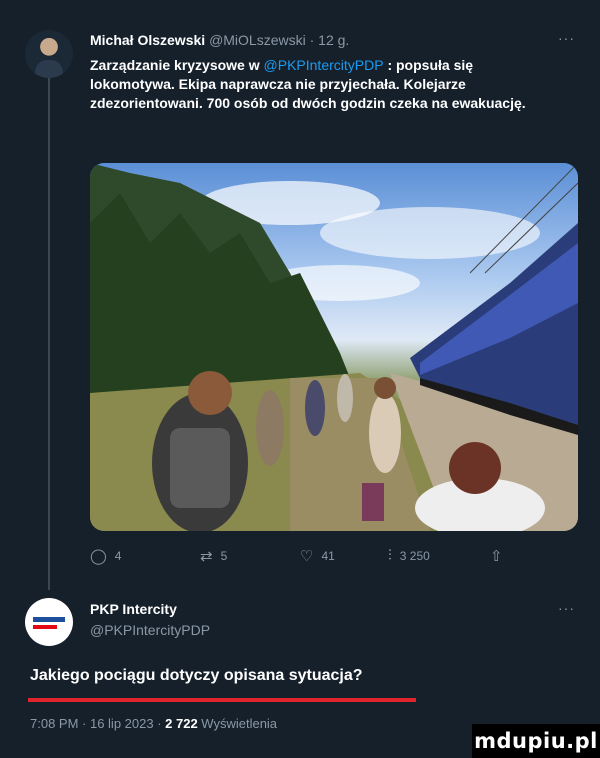 This screenshot has width=600, height=758. Describe the element at coordinates (330, 40) in the screenshot. I see `tweet-time: · 12 g.` at that location.